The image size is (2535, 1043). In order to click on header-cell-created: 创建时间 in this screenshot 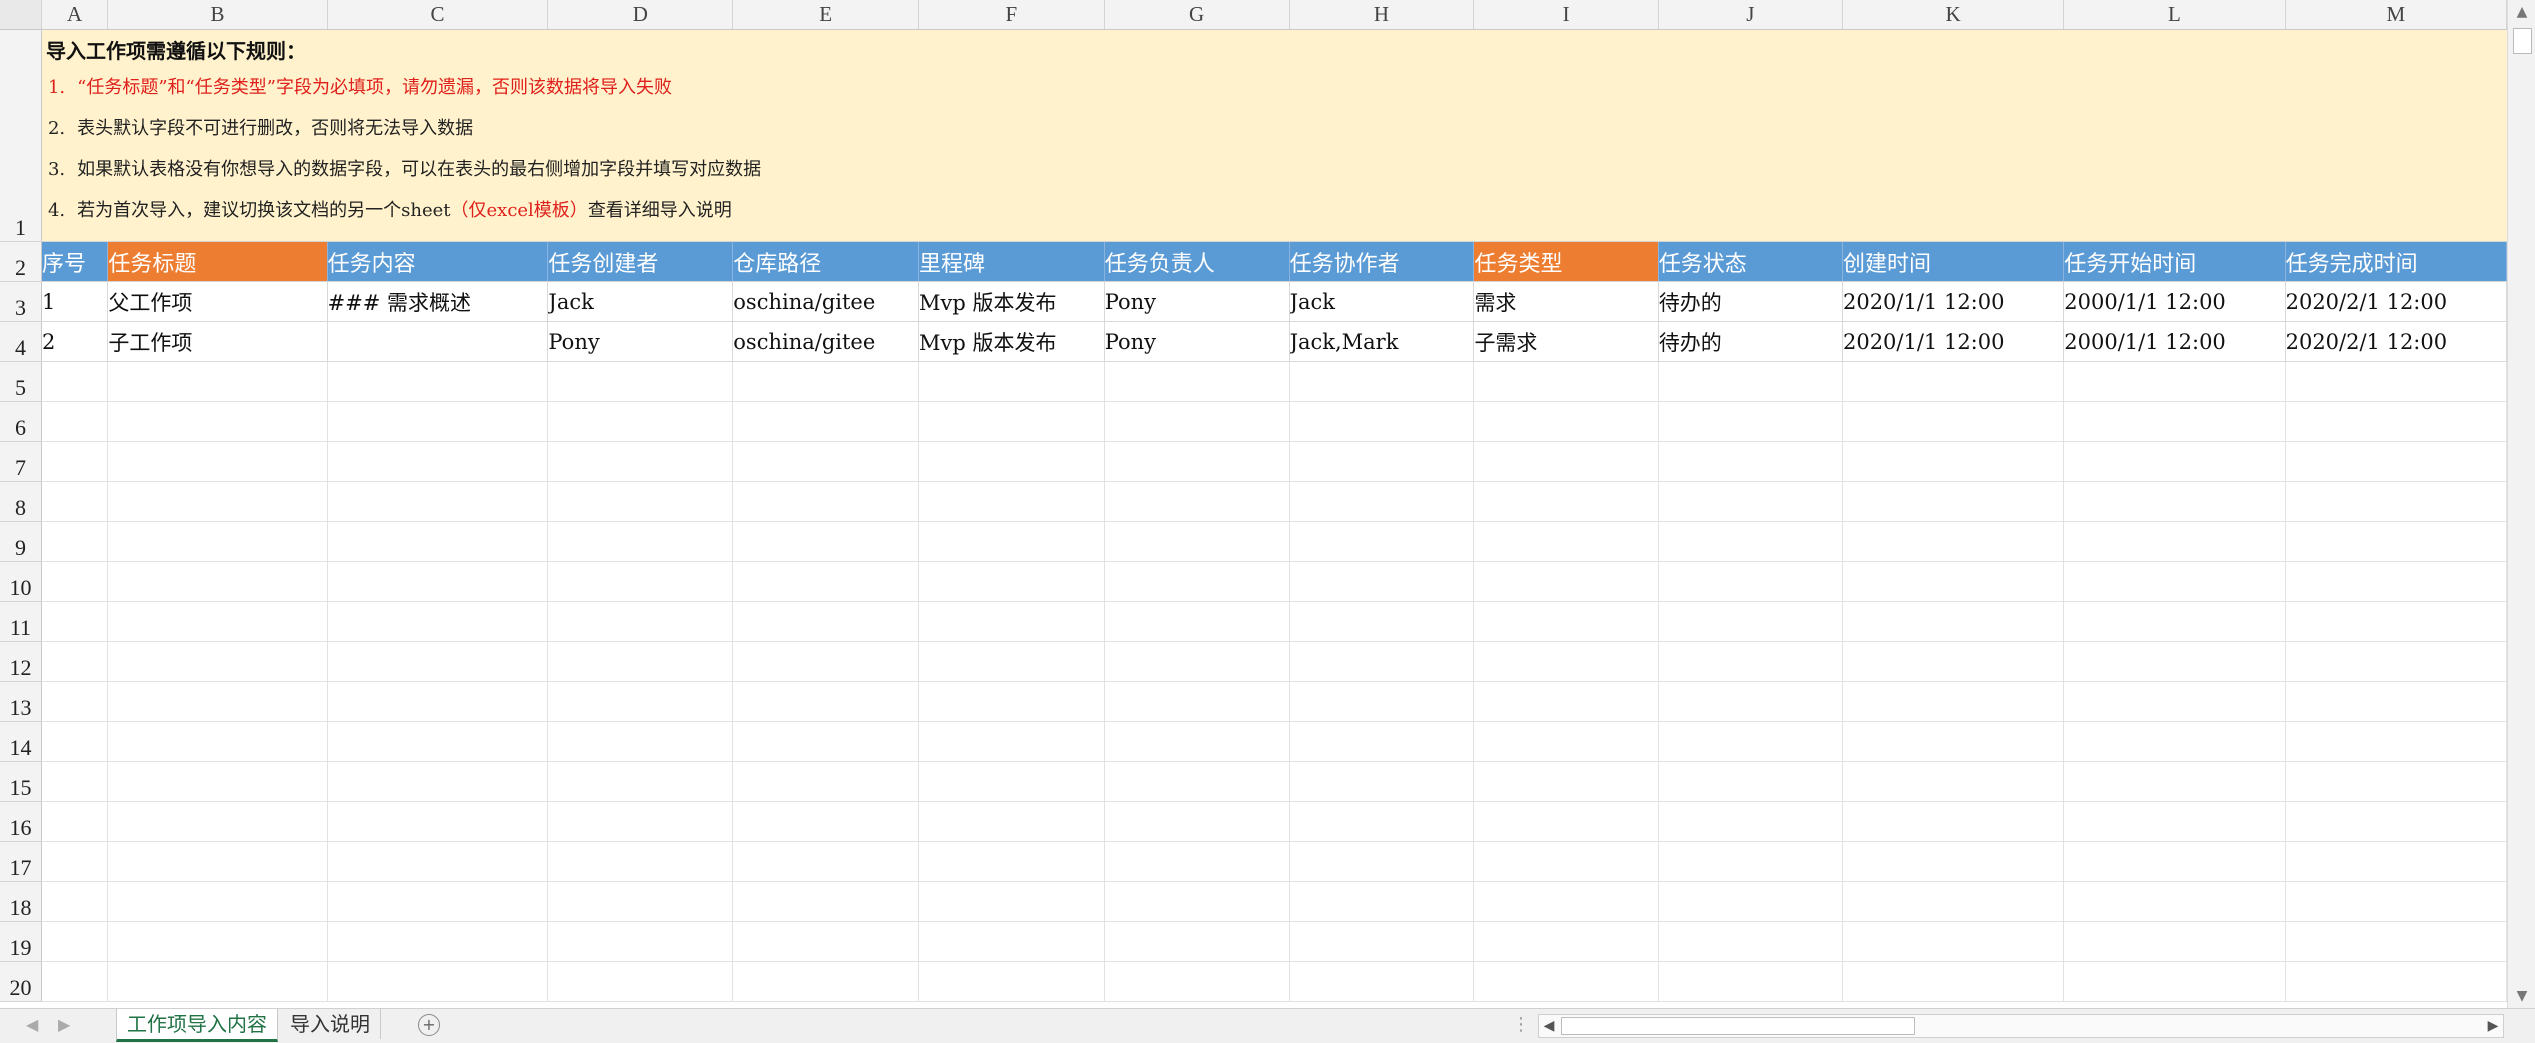, I will do `click(1953, 261)`.